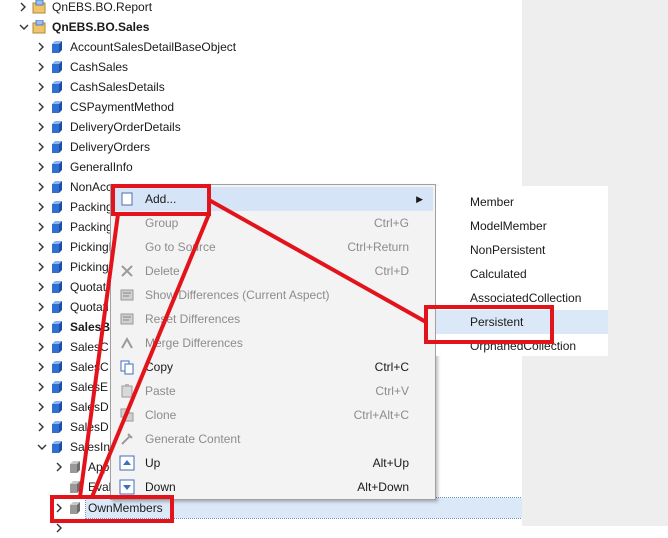 This screenshot has width=668, height=538. What do you see at coordinates (127, 271) in the screenshot?
I see `delete-icon` at bounding box center [127, 271].